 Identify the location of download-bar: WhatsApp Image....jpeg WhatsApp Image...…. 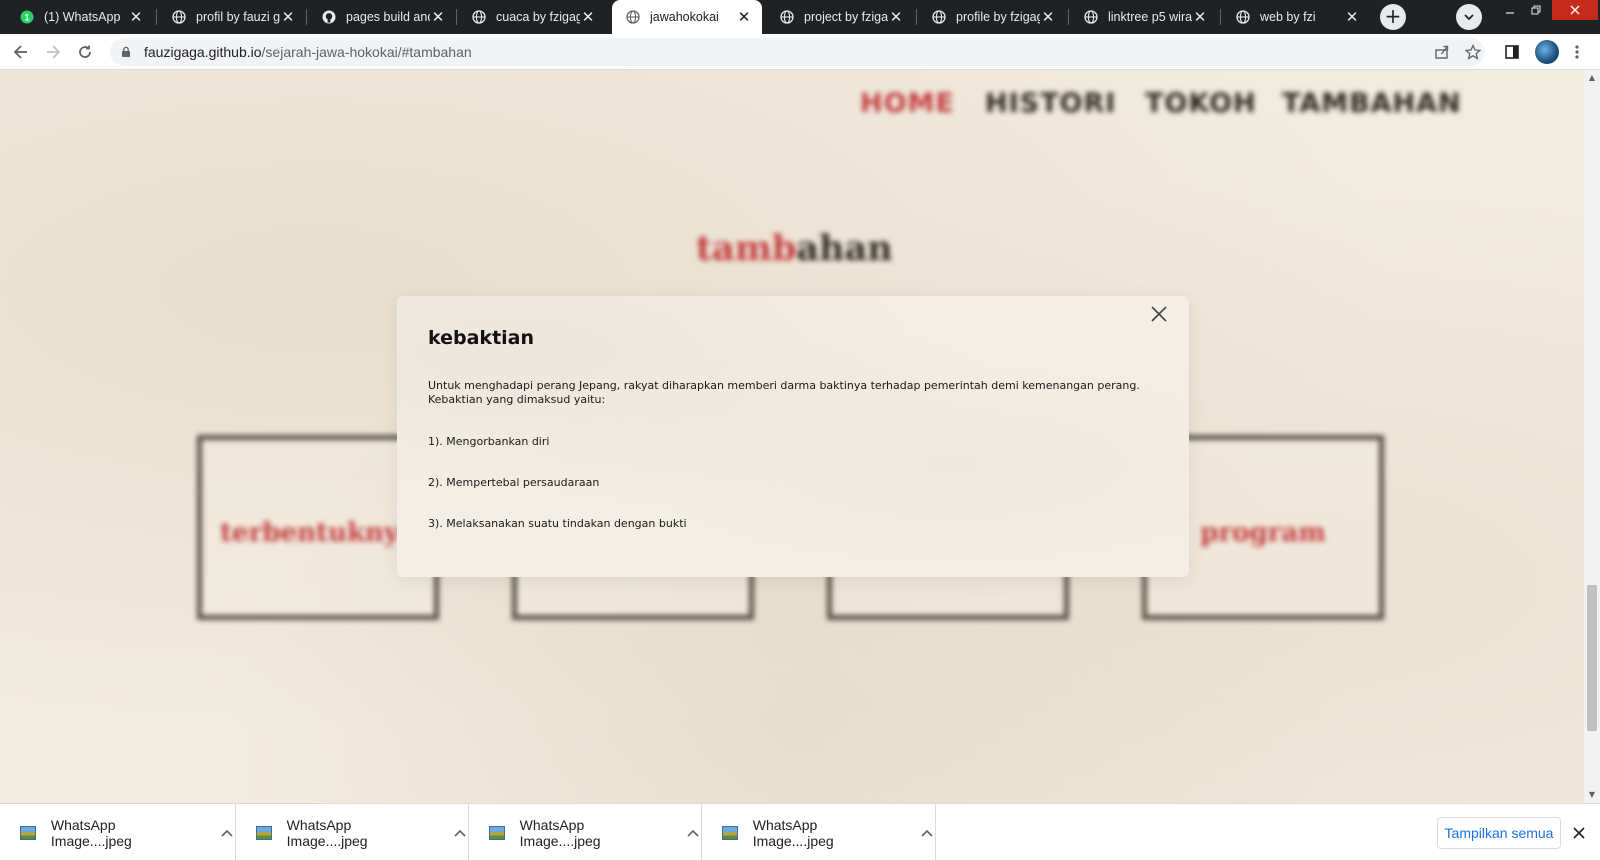
(800, 831).